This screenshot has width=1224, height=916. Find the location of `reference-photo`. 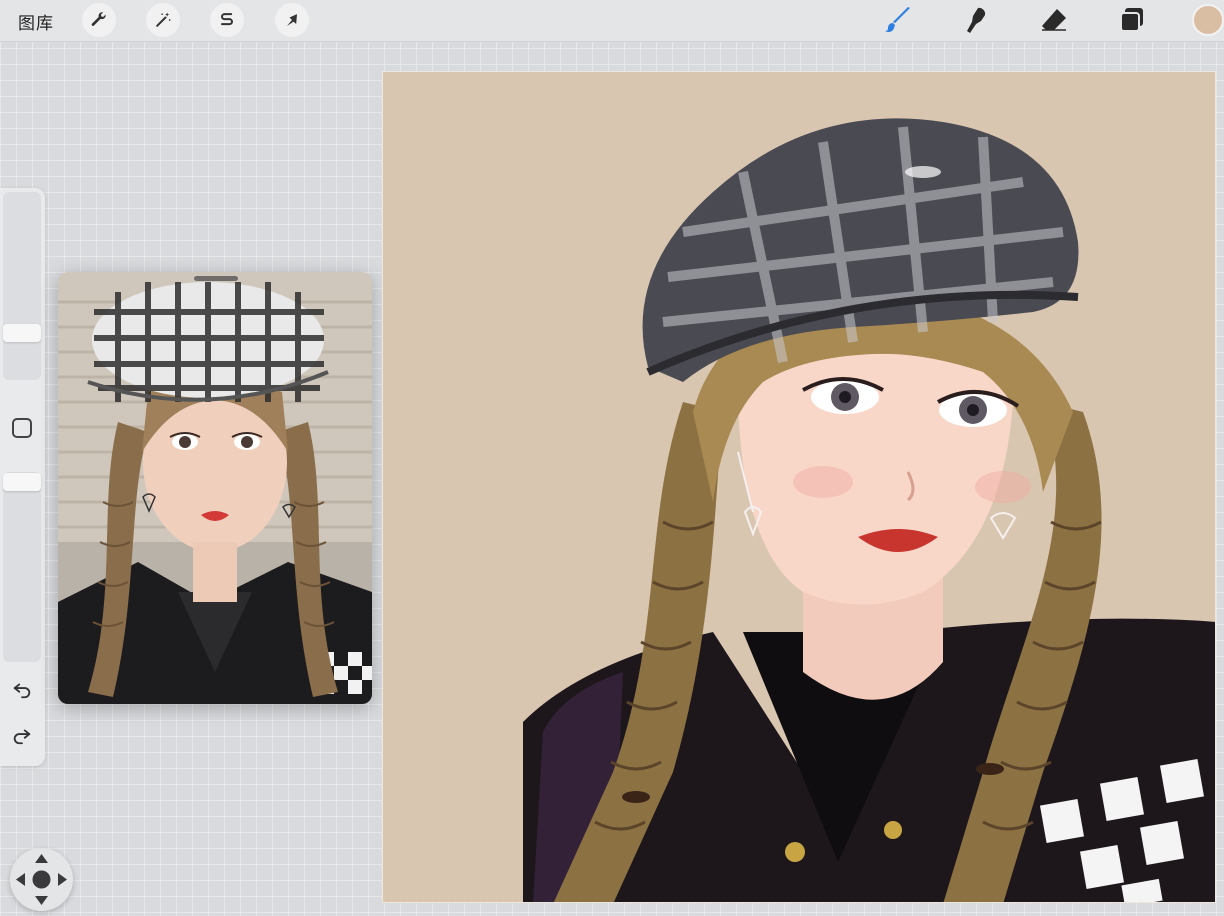

reference-photo is located at coordinates (215, 488).